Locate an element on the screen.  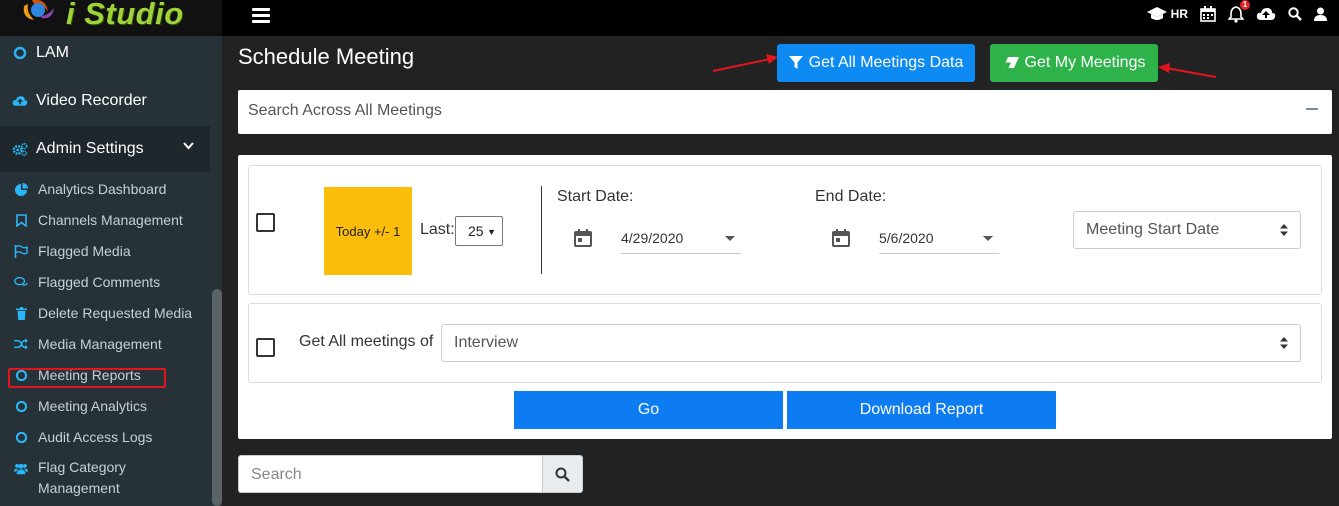
sidebar-item-media-management: Media Management is located at coordinates (105, 344).